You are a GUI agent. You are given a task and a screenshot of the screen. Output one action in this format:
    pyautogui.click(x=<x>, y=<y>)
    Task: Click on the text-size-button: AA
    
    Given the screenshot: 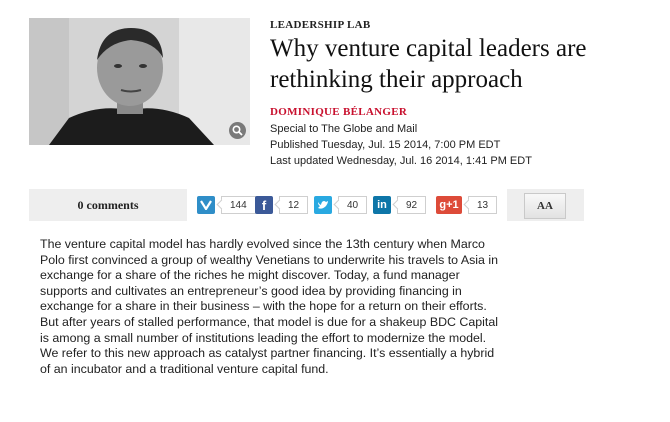 What is the action you would take?
    pyautogui.click(x=545, y=206)
    